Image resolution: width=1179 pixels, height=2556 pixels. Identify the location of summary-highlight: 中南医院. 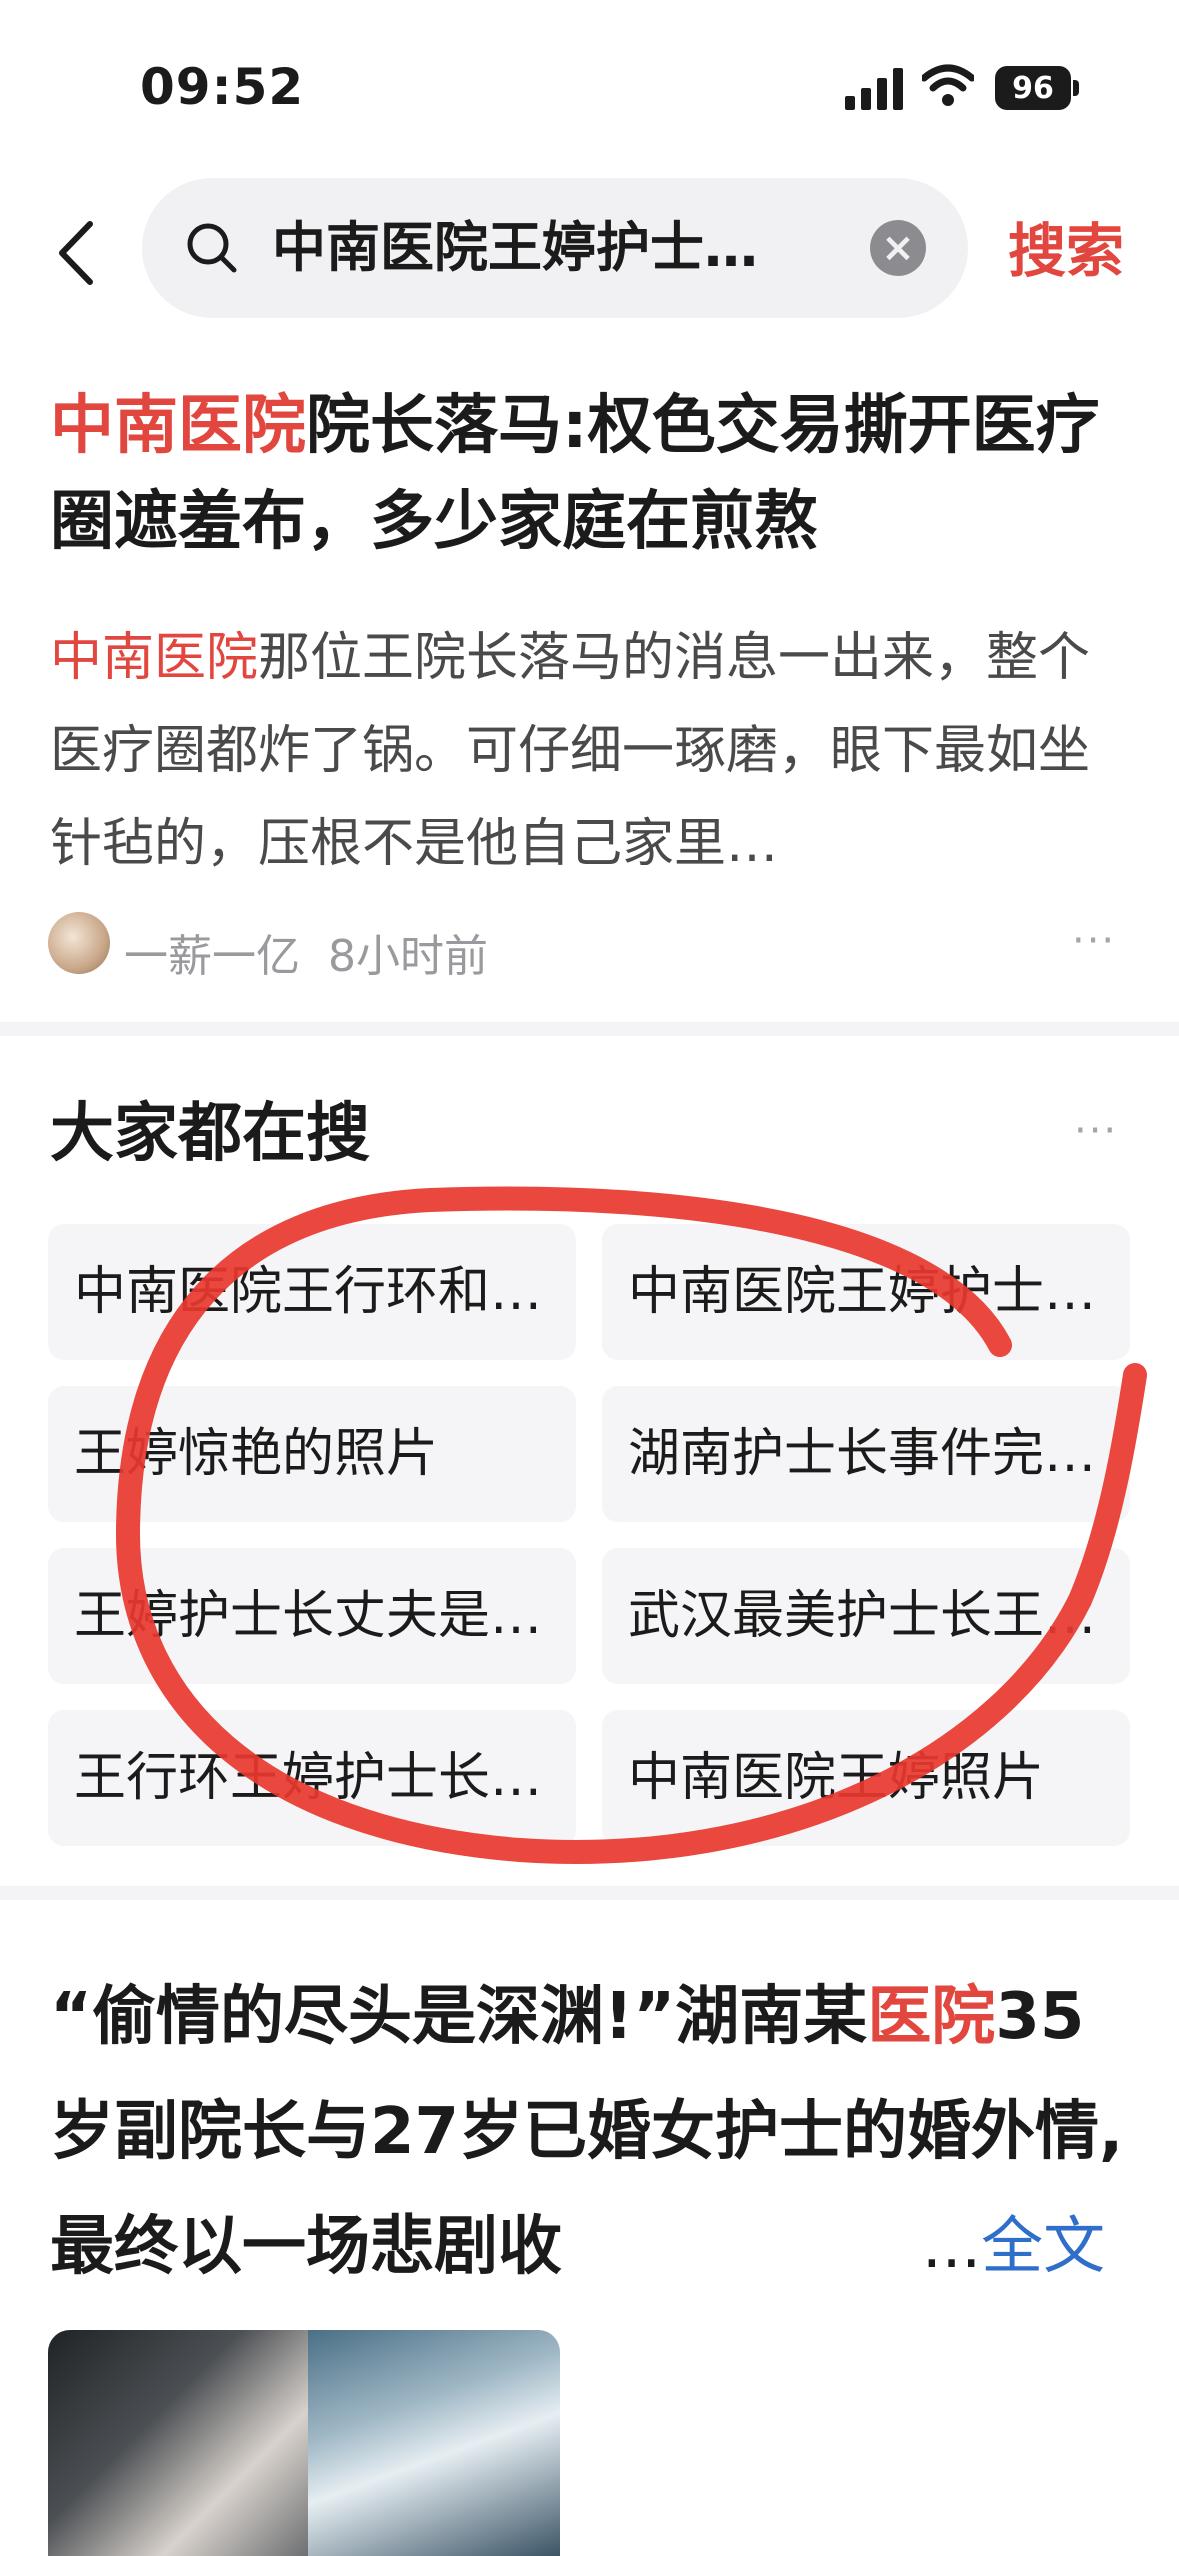
(154, 658).